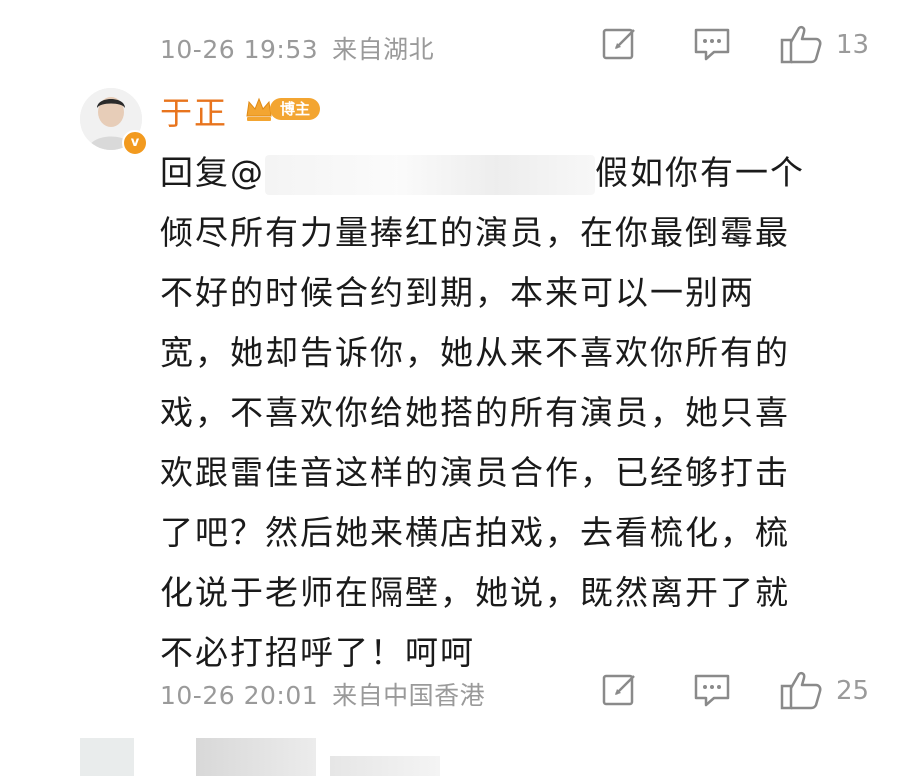 This screenshot has height=776, width=902. I want to click on previous-comment-meta: 10-26 19:53 来自湖北, so click(297, 48).